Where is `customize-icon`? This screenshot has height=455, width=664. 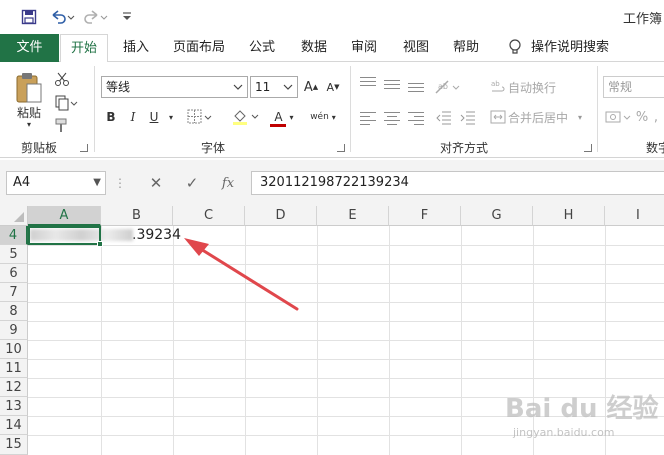
customize-icon is located at coordinates (127, 17).